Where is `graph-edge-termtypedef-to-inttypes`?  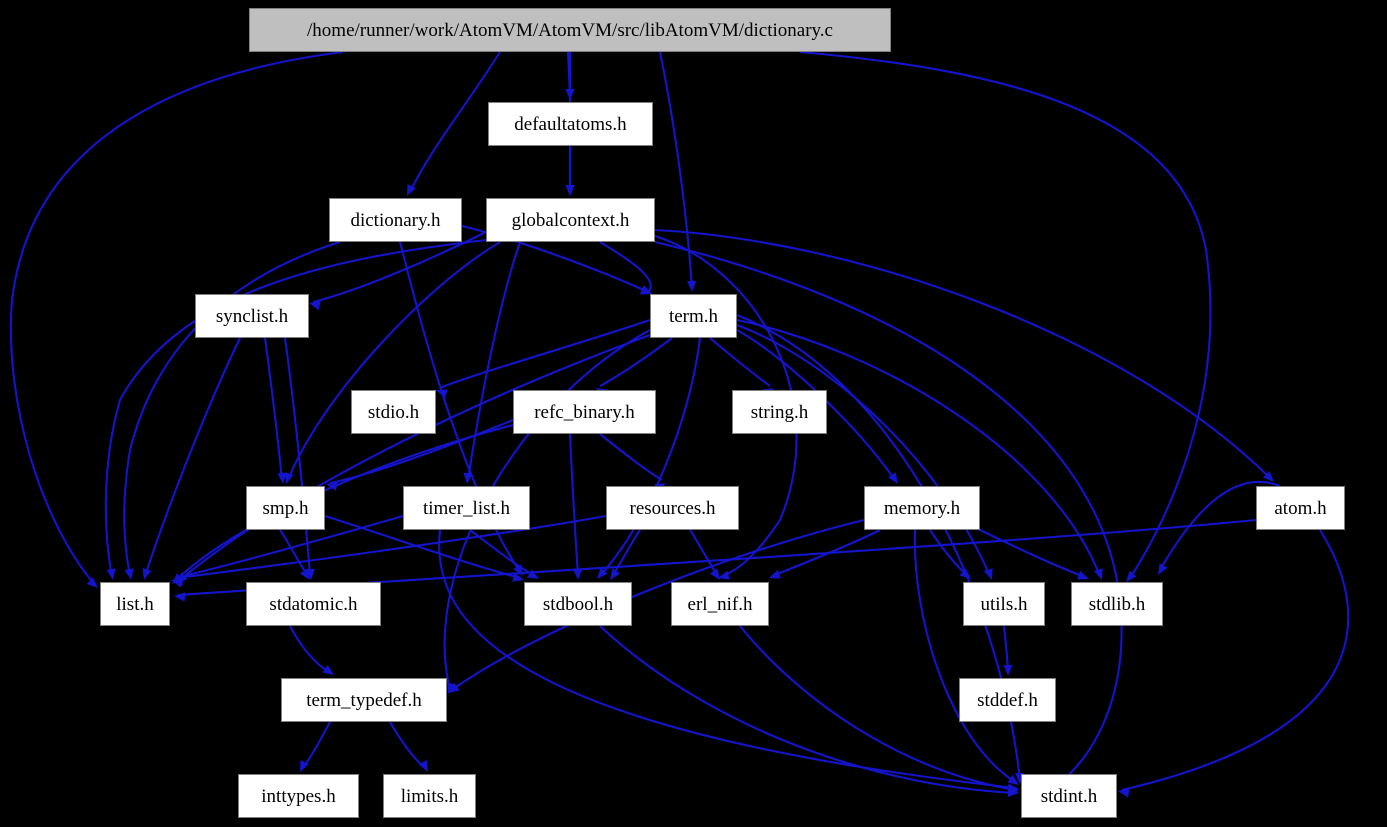 graph-edge-termtypedef-to-inttypes is located at coordinates (316, 745).